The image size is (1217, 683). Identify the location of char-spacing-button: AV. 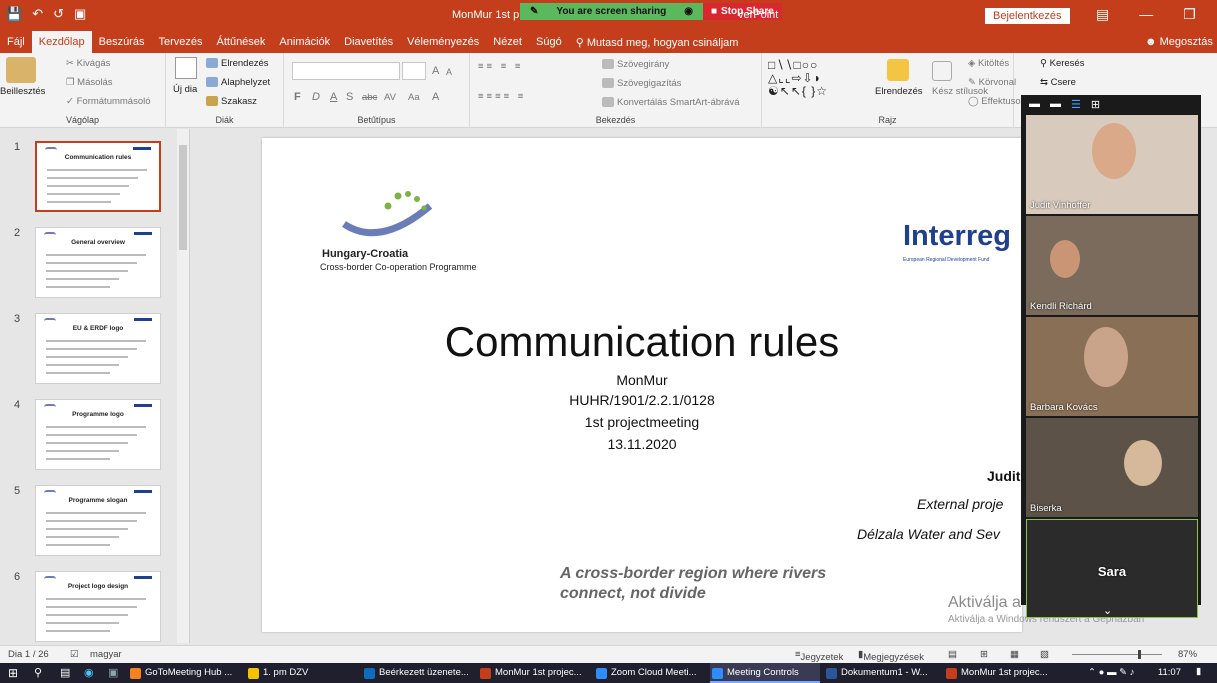
(390, 97).